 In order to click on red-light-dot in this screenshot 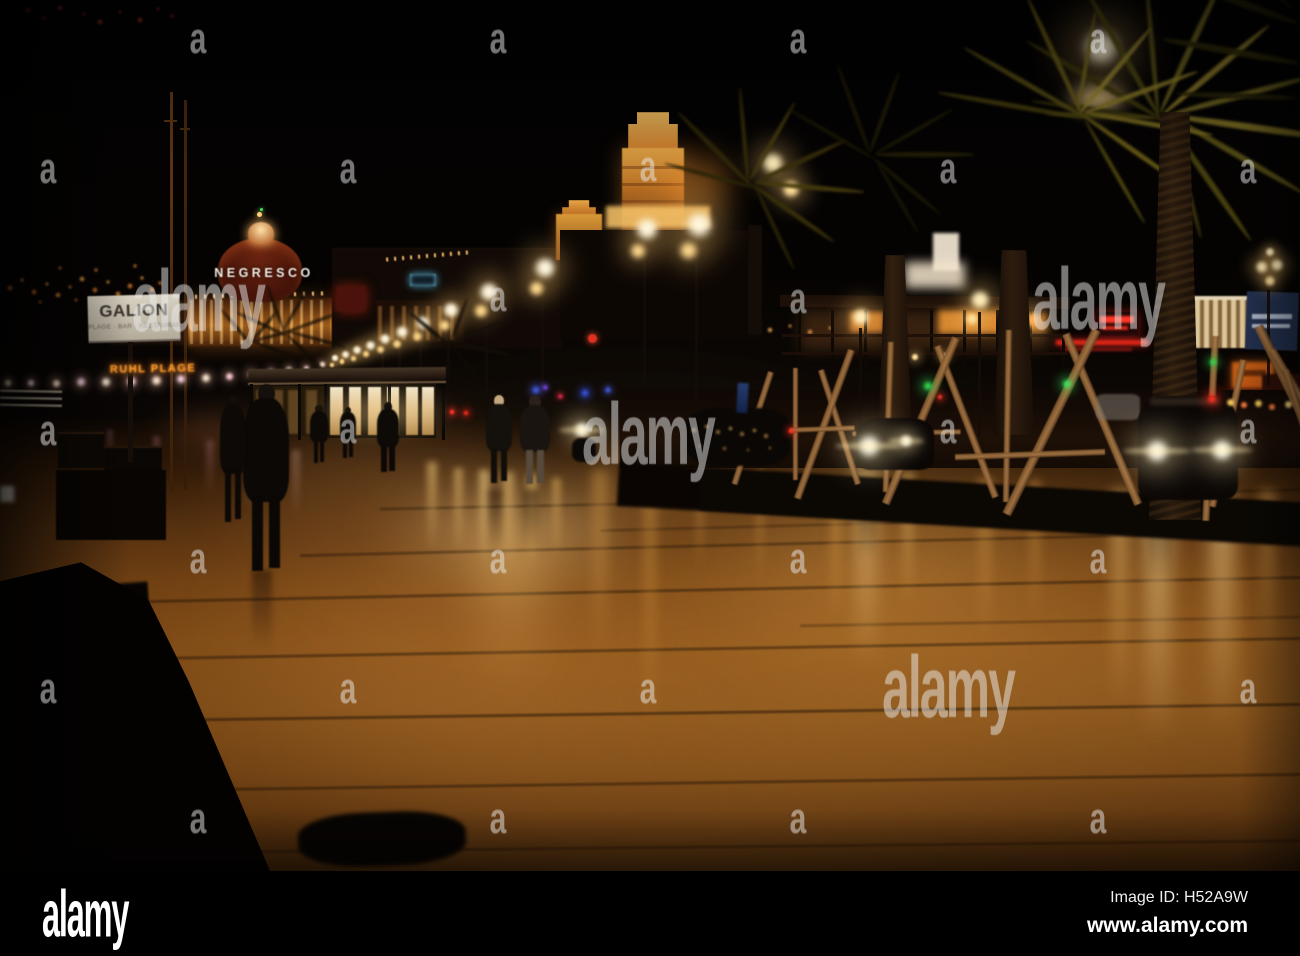, I will do `click(592, 338)`.